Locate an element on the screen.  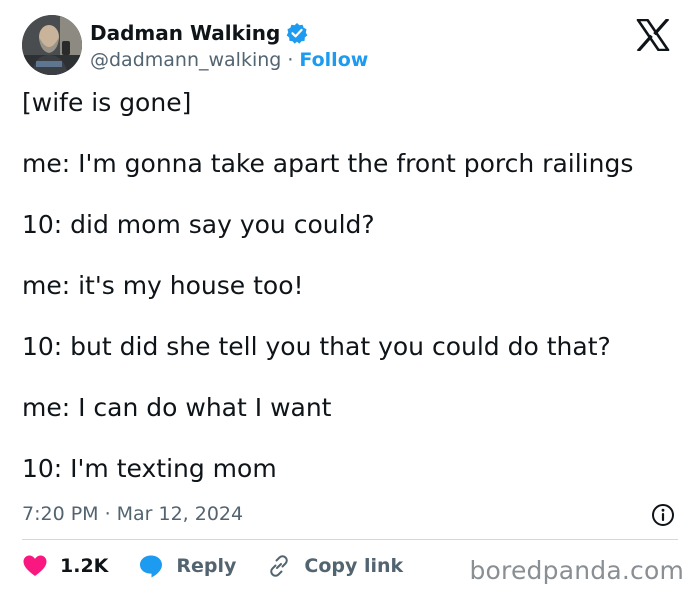
author-handle: @dadmann_walking is located at coordinates (185, 60).